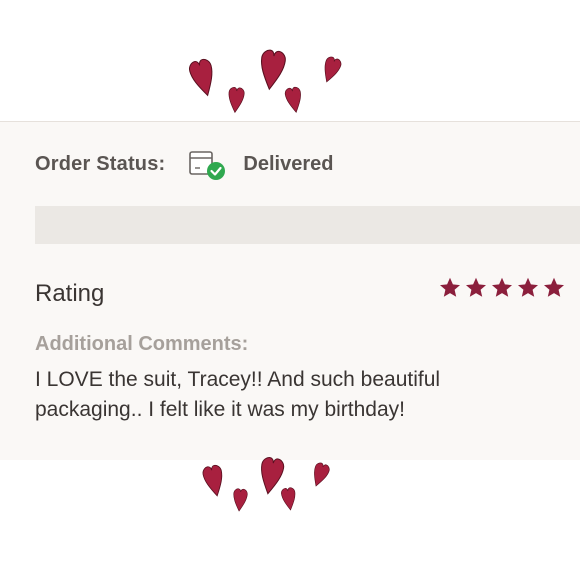  I want to click on star-rating, so click(502, 288).